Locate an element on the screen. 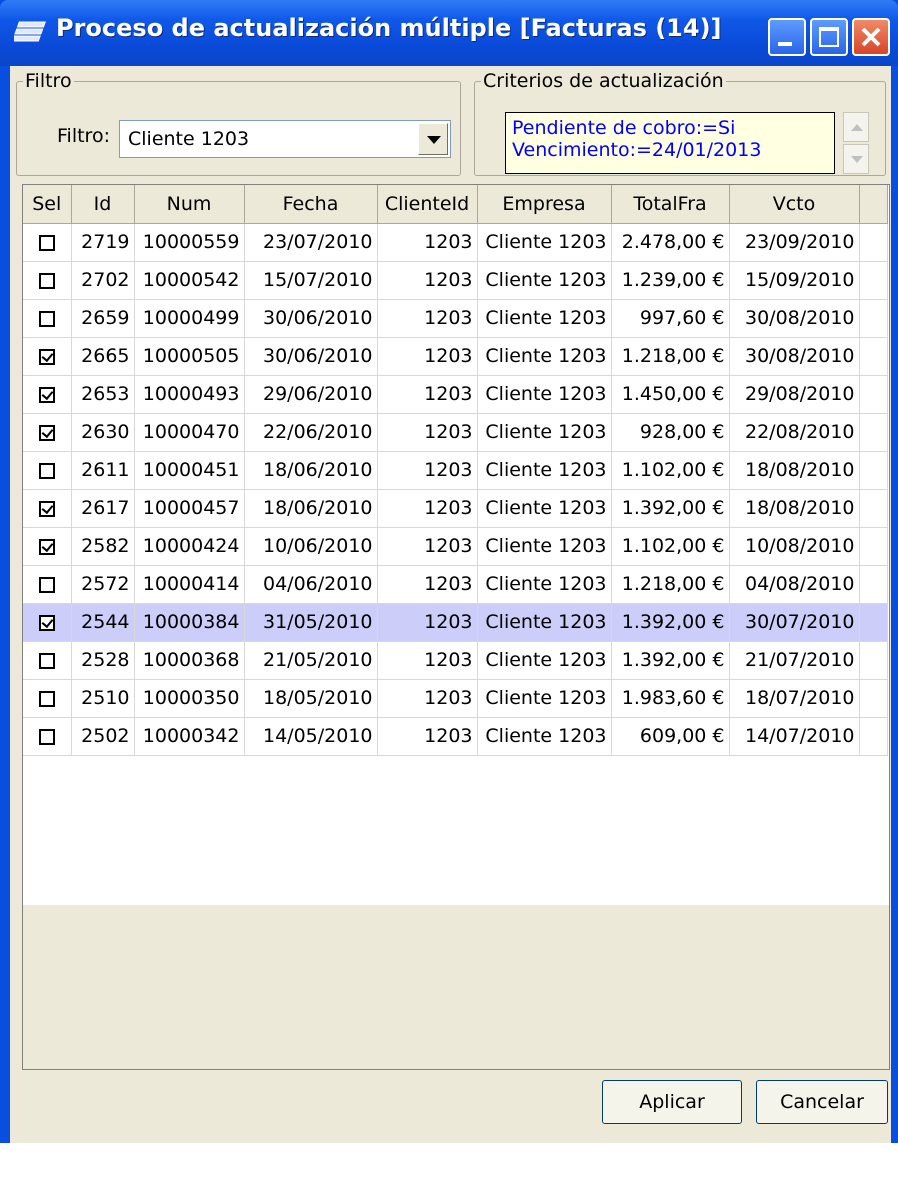 The width and height of the screenshot is (898, 1186). cell-fecha: 31/05/2010 is located at coordinates (311, 622).